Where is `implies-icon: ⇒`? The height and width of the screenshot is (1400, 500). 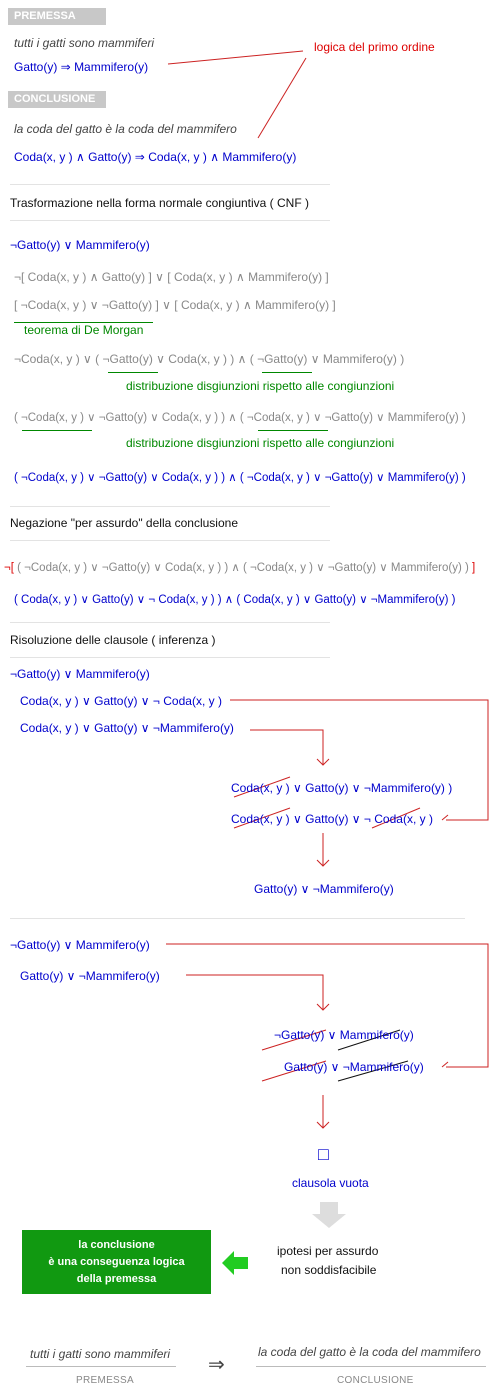 implies-icon: ⇒ is located at coordinates (216, 1365).